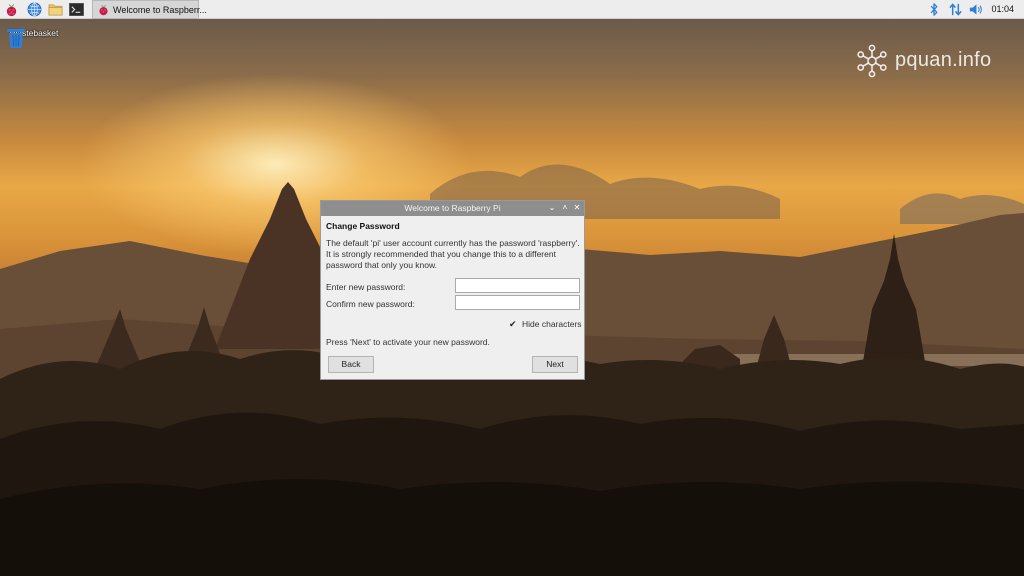 This screenshot has width=1024, height=576. I want to click on next-button: Next, so click(555, 364).